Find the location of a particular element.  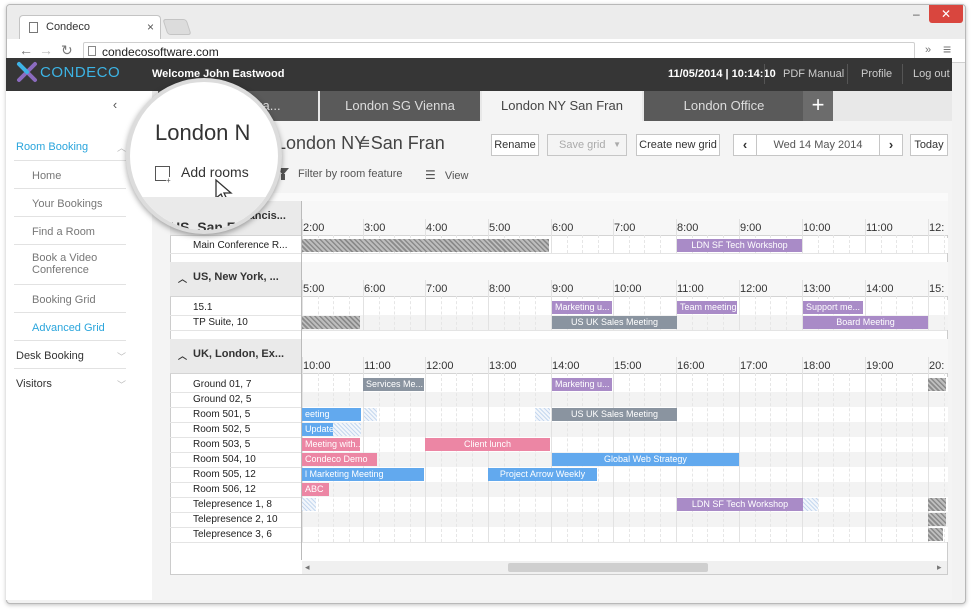

url-text: condecosoftware.com is located at coordinates (160, 52).